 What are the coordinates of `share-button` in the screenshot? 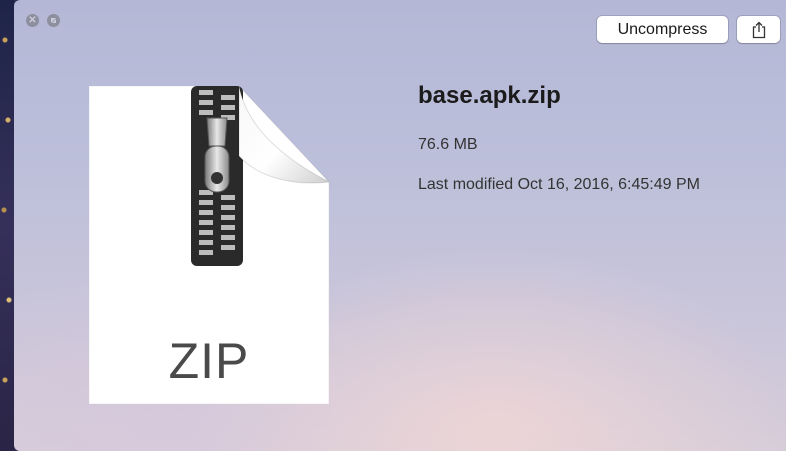 It's located at (758, 29).